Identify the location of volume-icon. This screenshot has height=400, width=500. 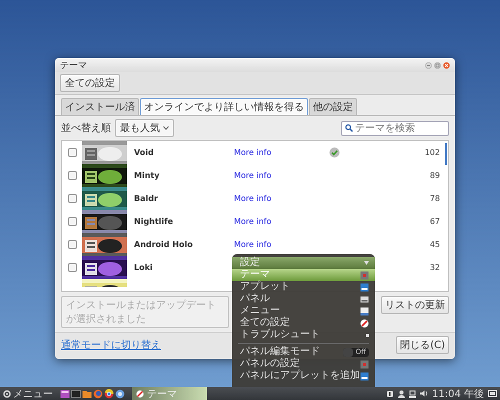
(424, 393).